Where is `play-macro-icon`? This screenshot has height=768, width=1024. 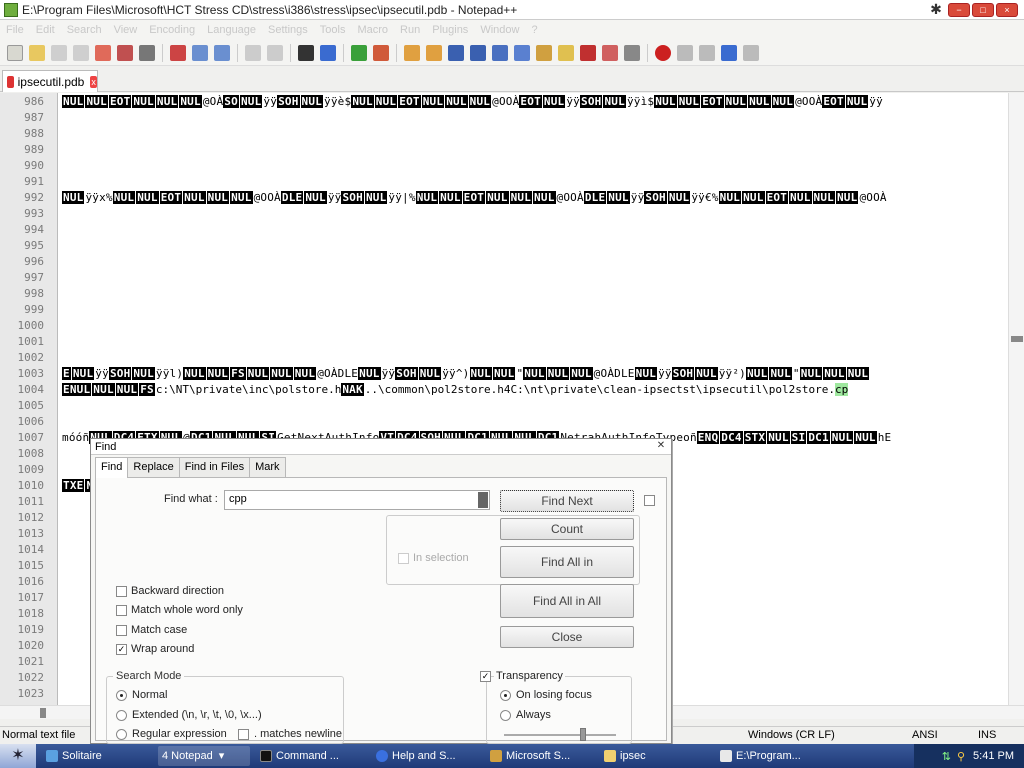 play-macro-icon is located at coordinates (707, 52).